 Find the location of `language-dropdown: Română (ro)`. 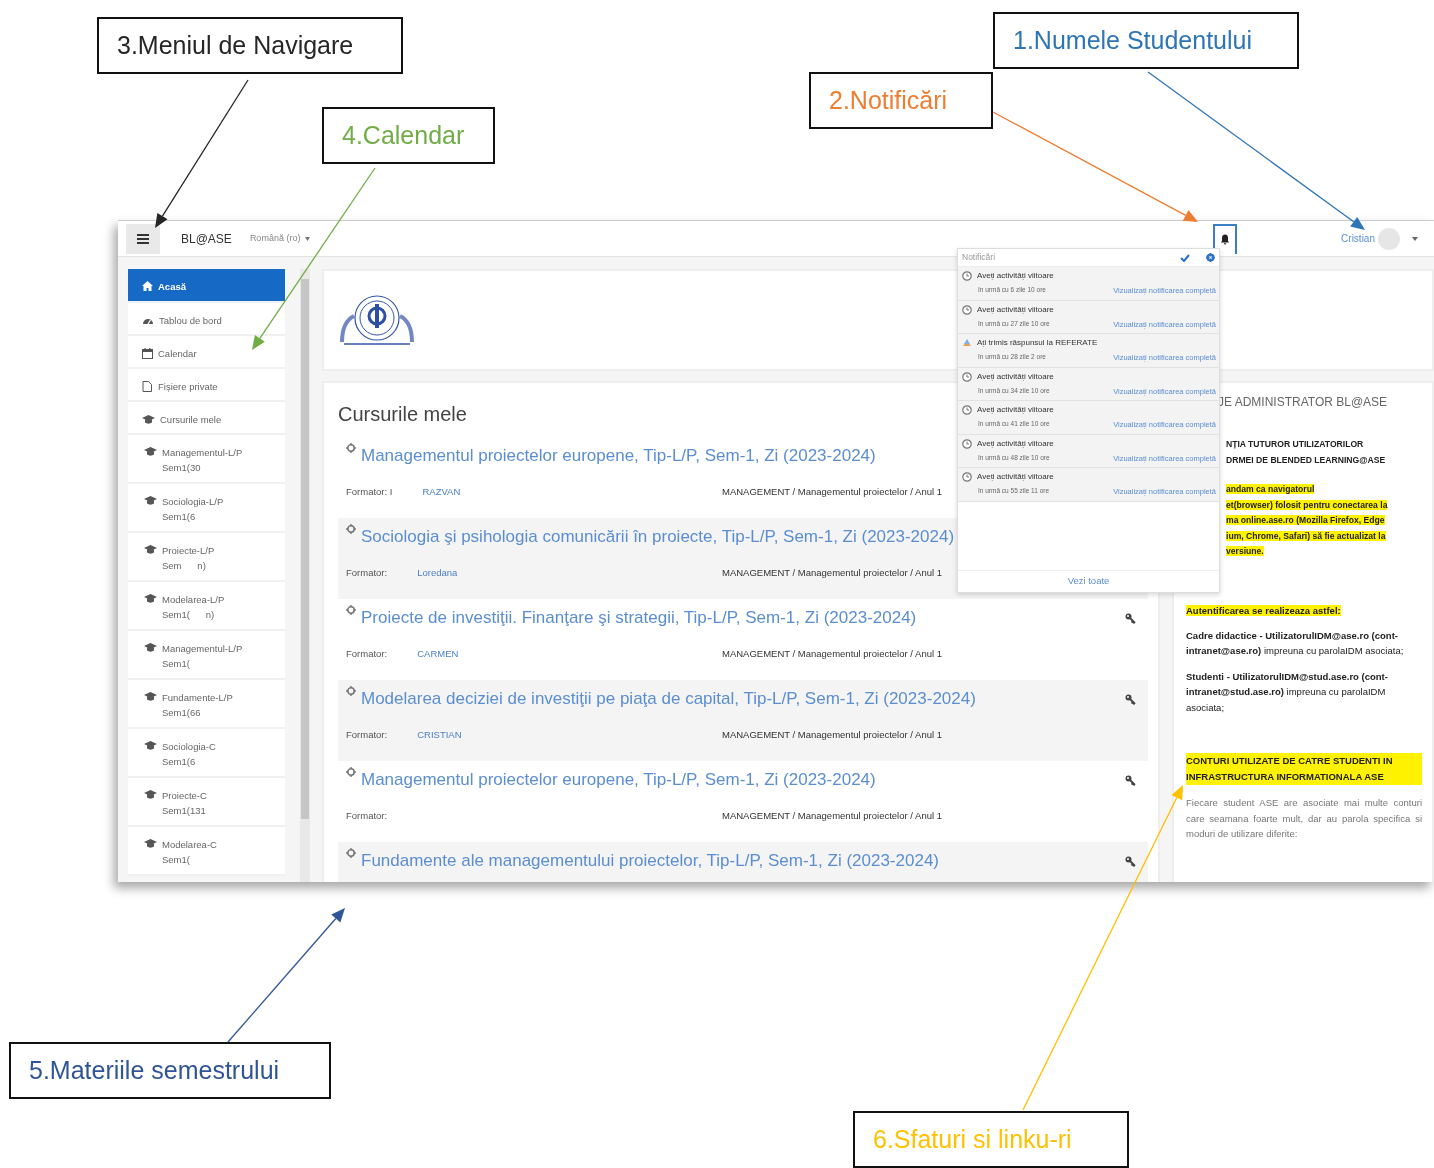

language-dropdown: Română (ro) is located at coordinates (275, 238).